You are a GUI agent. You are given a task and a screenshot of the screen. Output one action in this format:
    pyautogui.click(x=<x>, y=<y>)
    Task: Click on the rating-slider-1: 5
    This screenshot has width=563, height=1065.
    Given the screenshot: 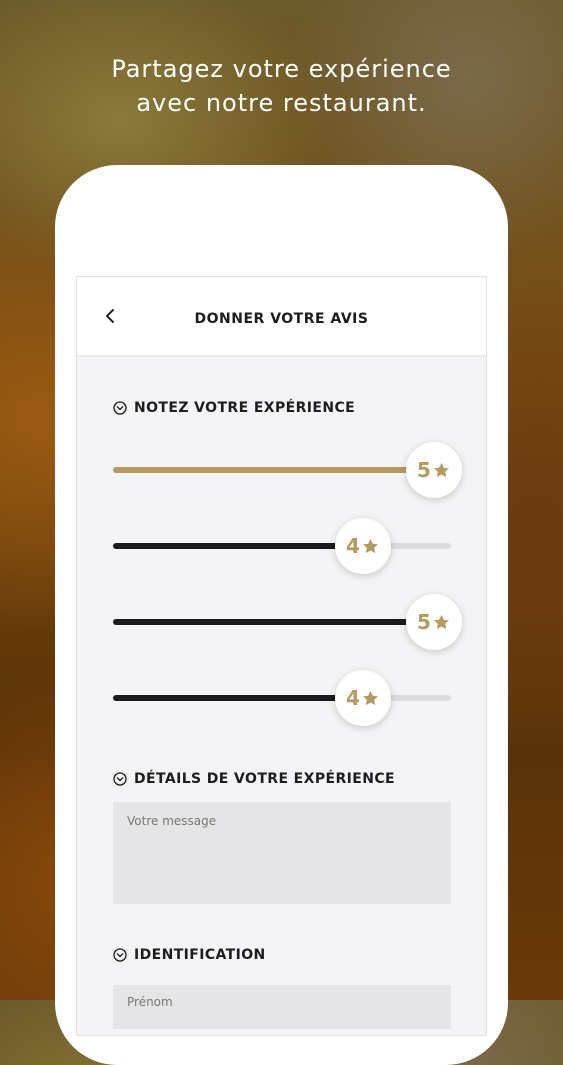 What is the action you would take?
    pyautogui.click(x=287, y=470)
    